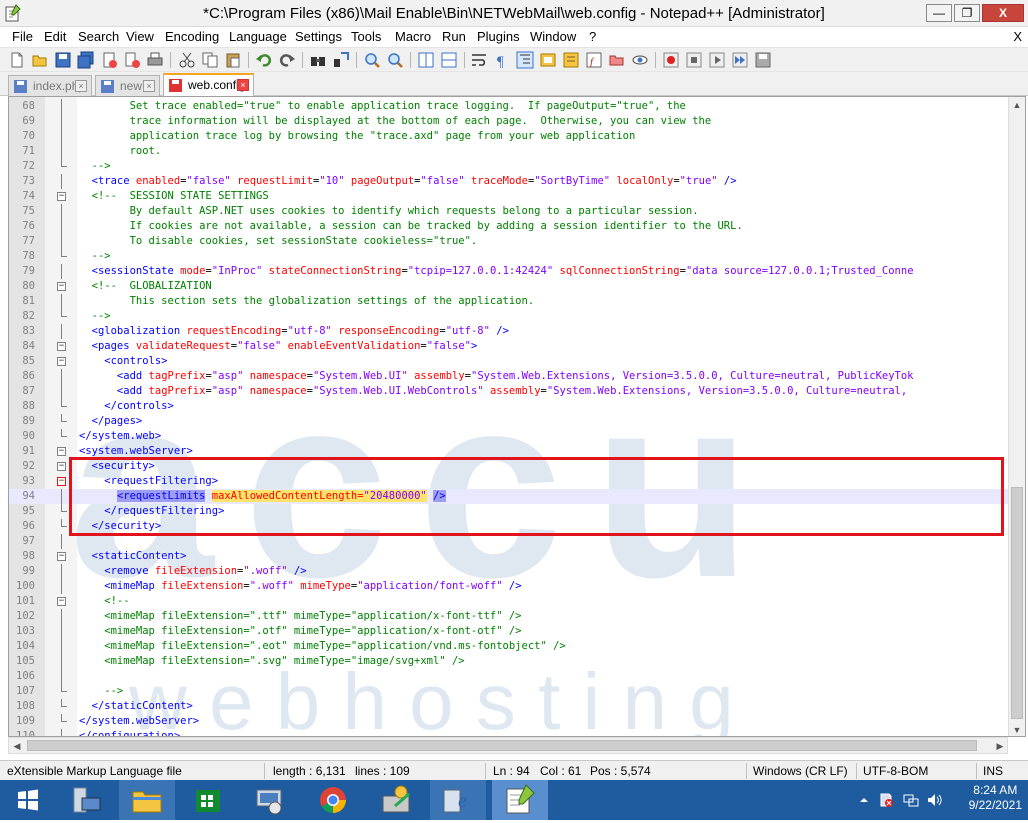 The width and height of the screenshot is (1028, 823). What do you see at coordinates (517, 286) in the screenshot?
I see `code-line: 80 − <!-- GLOBALIZATION` at bounding box center [517, 286].